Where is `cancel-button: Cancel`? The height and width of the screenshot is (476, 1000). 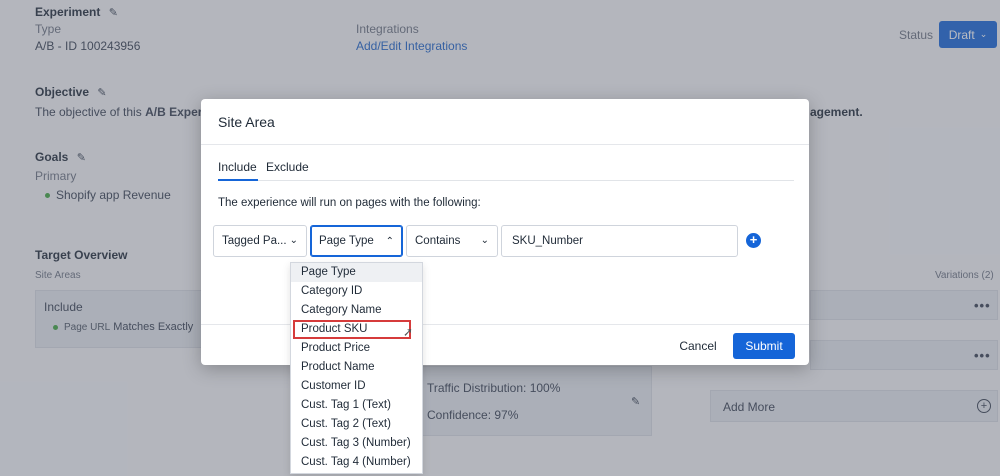 cancel-button: Cancel is located at coordinates (698, 346).